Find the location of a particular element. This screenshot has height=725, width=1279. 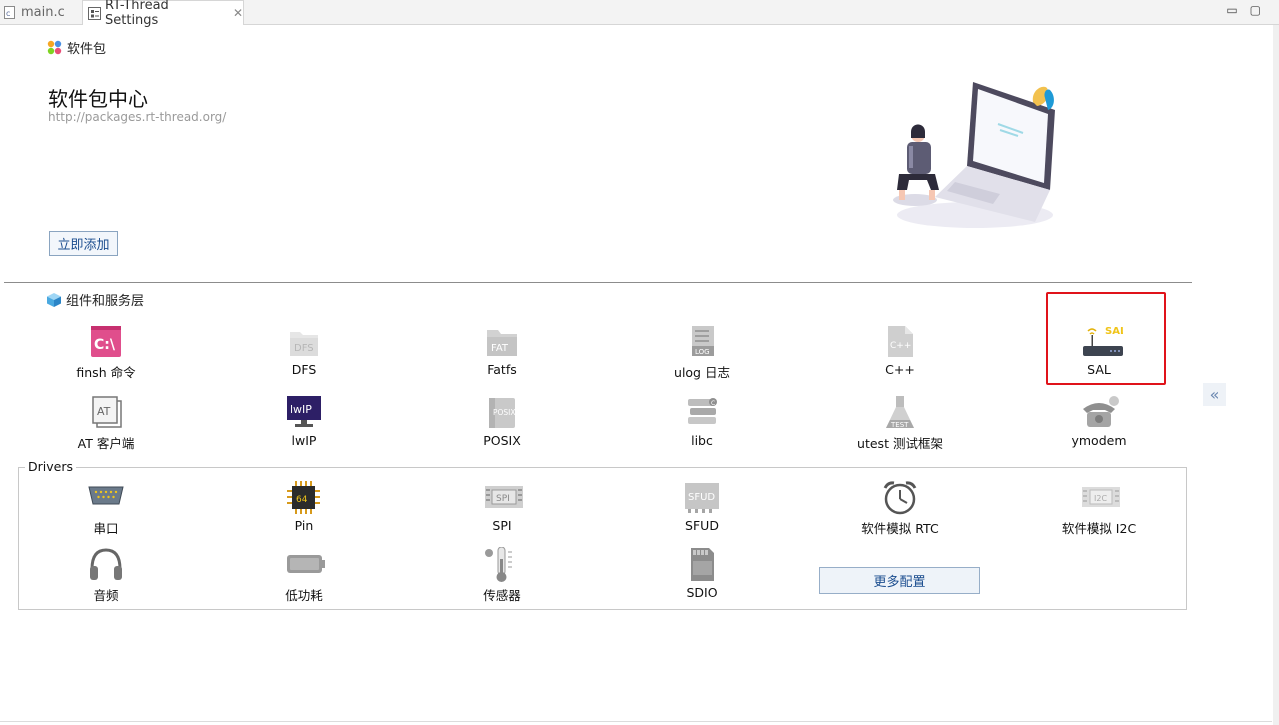

driver-sensor: 传感器 is located at coordinates (502, 579).